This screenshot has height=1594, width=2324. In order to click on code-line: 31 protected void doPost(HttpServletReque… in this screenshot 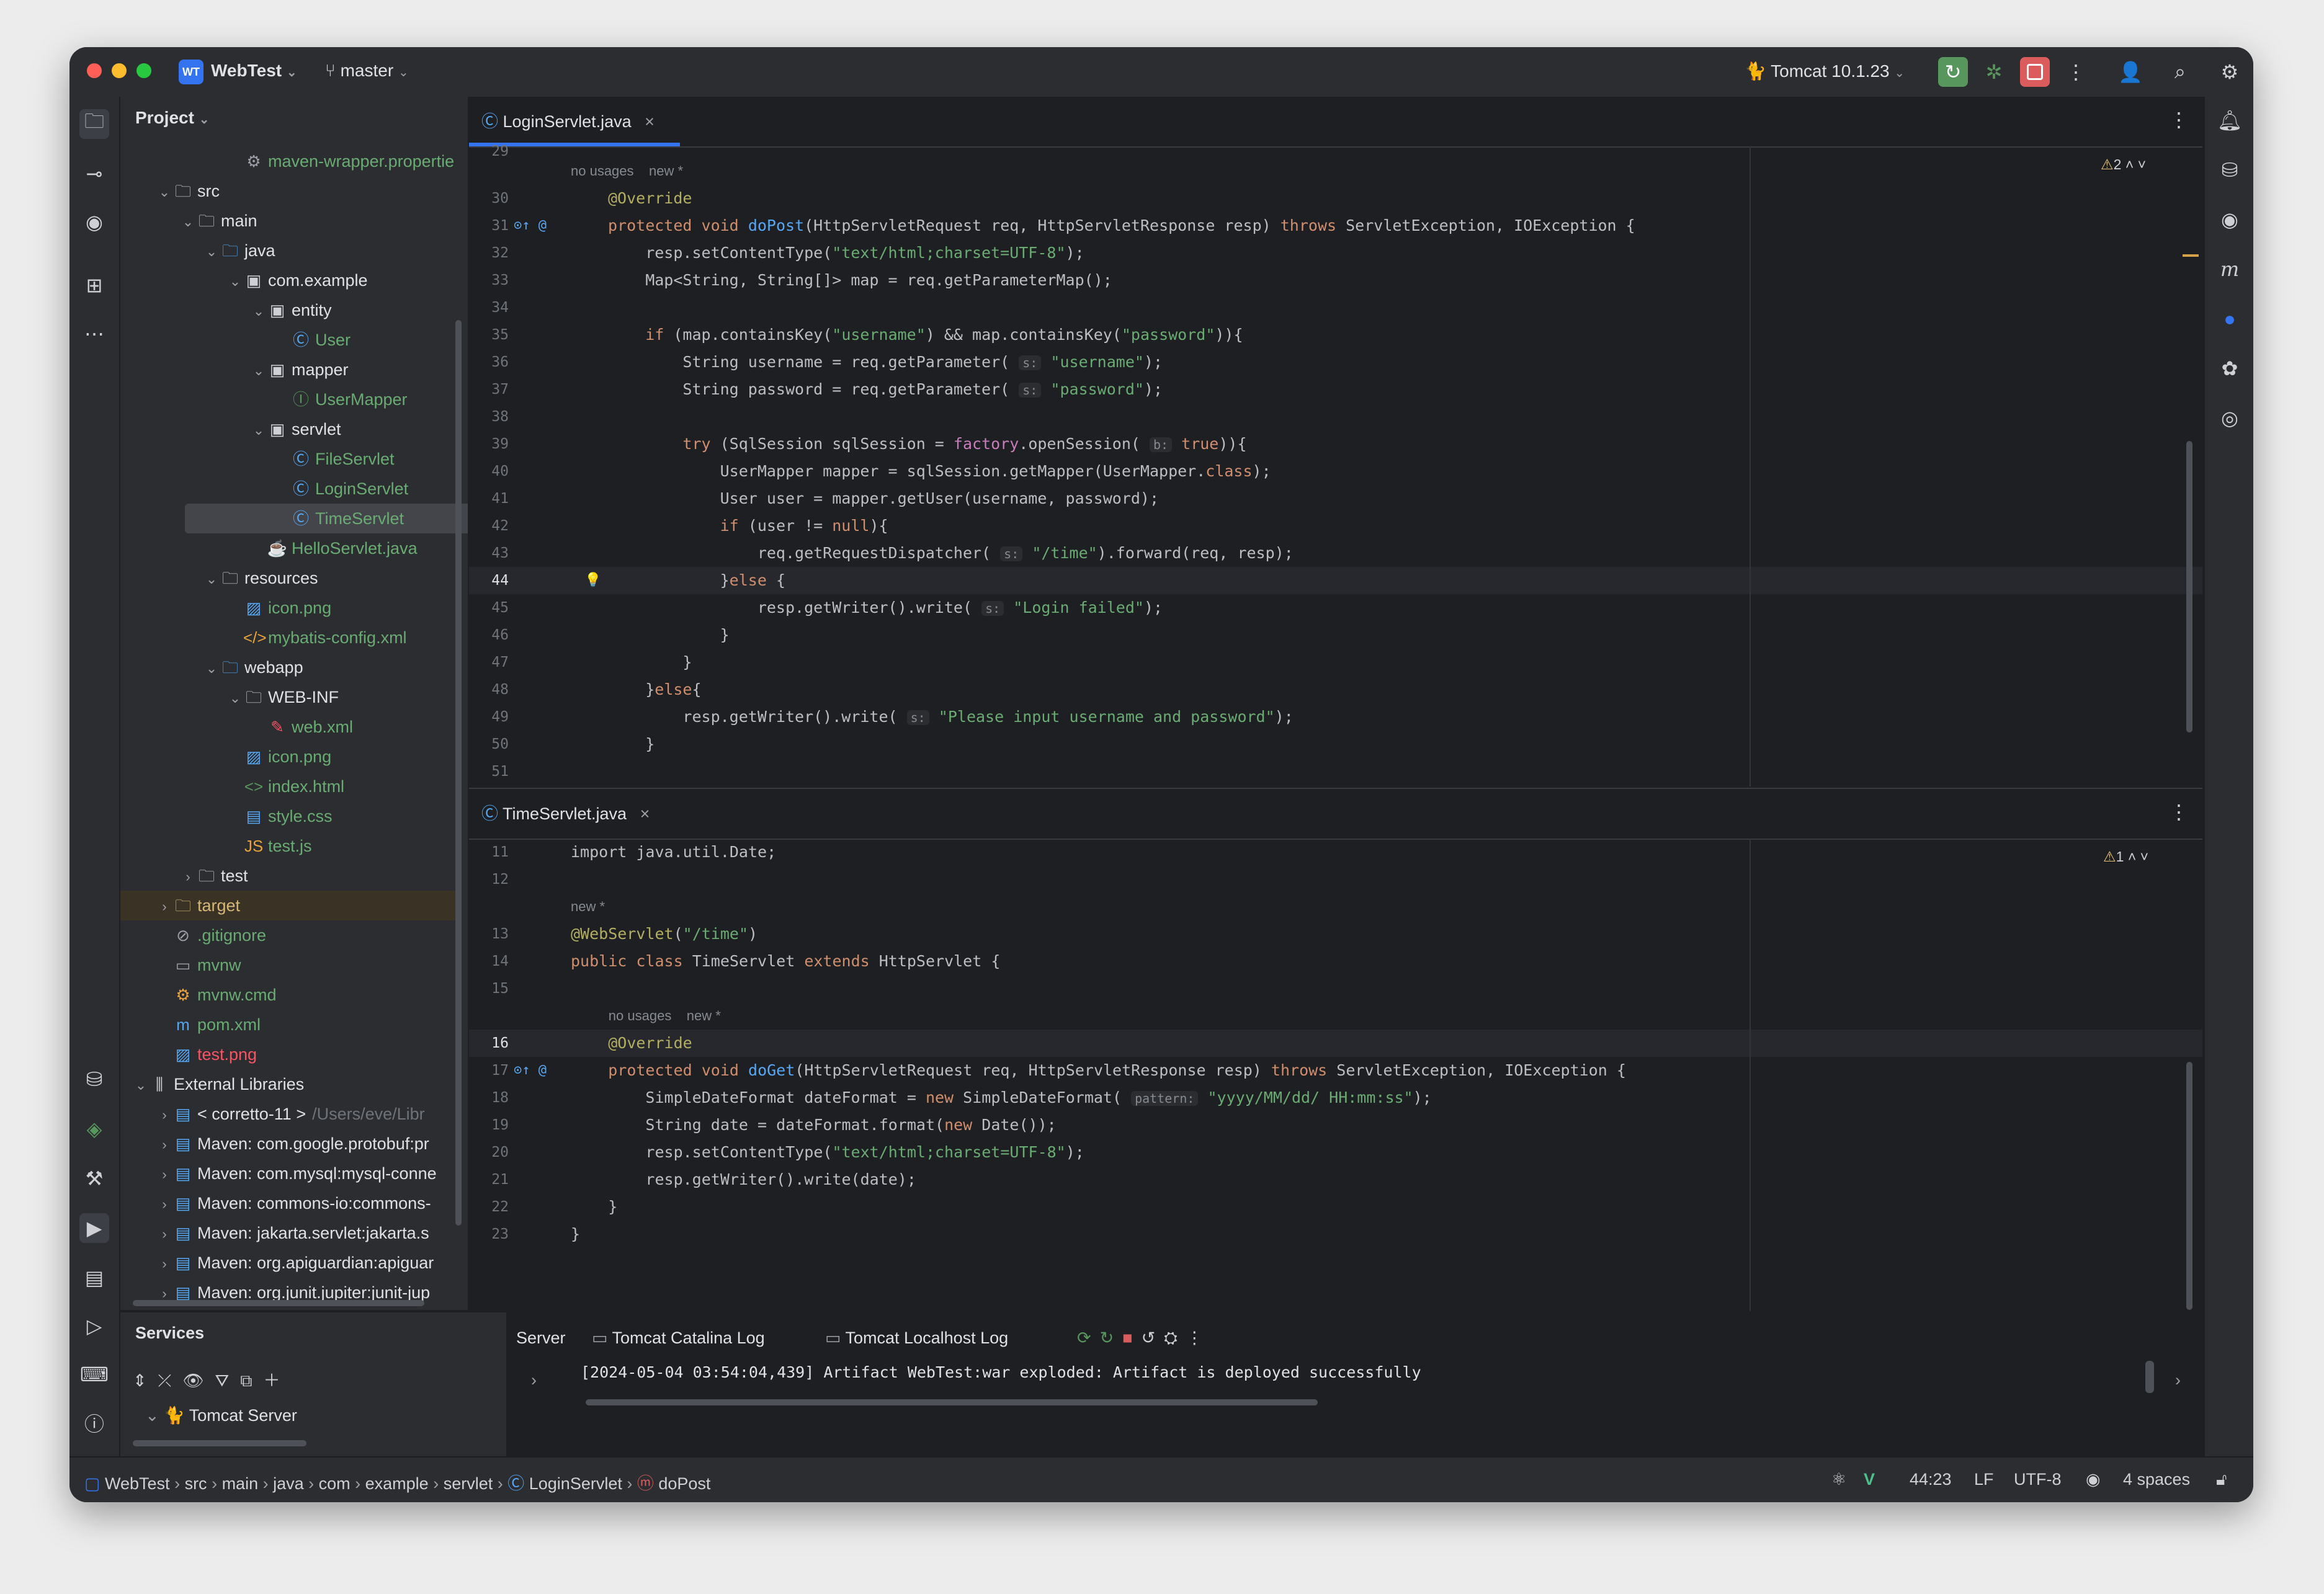, I will do `click(1335, 225)`.